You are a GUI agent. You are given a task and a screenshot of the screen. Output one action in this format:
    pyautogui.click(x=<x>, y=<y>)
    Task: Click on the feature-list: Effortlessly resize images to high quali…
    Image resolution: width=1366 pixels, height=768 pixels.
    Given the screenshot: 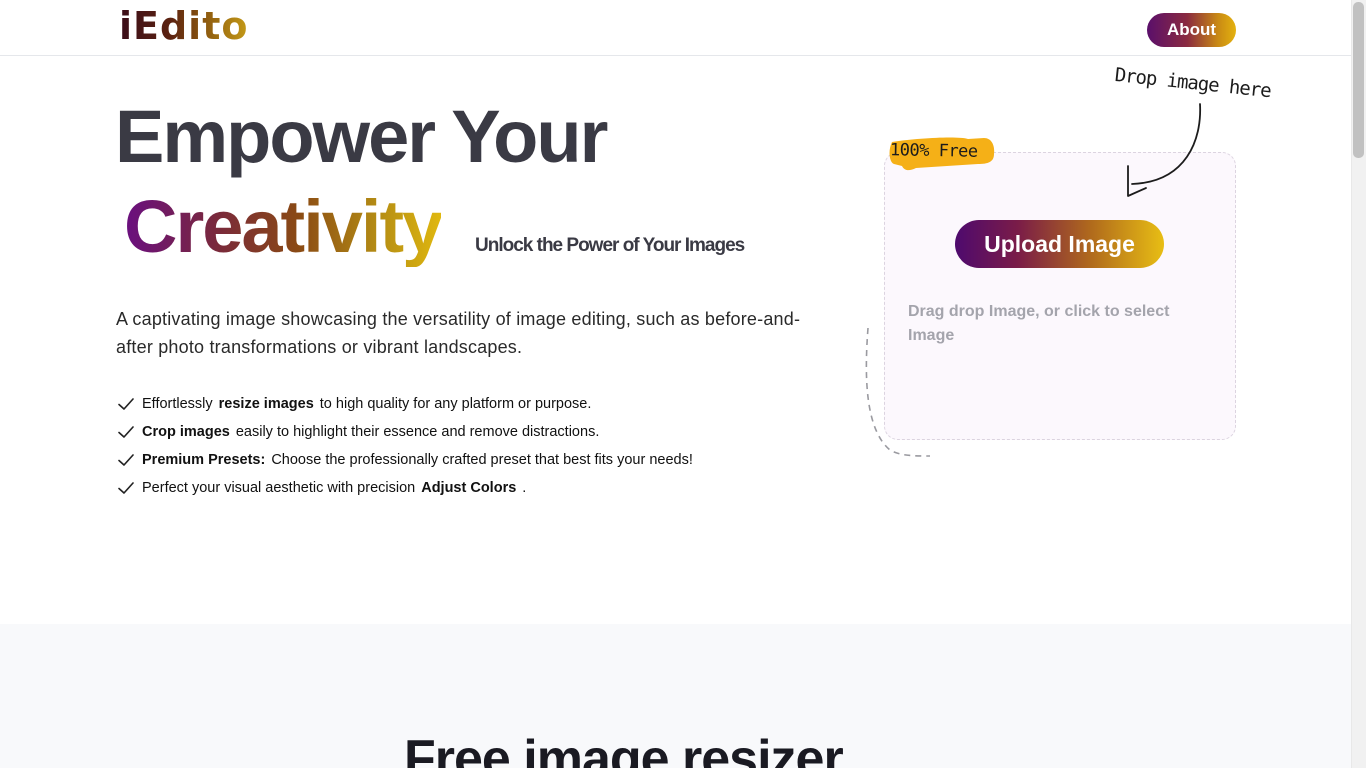 What is the action you would take?
    pyautogui.click(x=404, y=446)
    